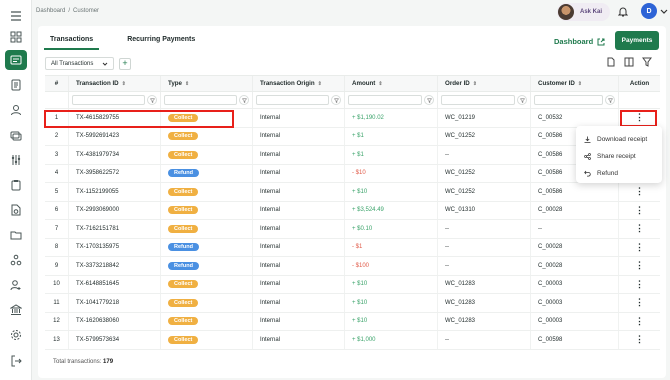 The width and height of the screenshot is (670, 380). I want to click on logout-icon, so click(16, 361).